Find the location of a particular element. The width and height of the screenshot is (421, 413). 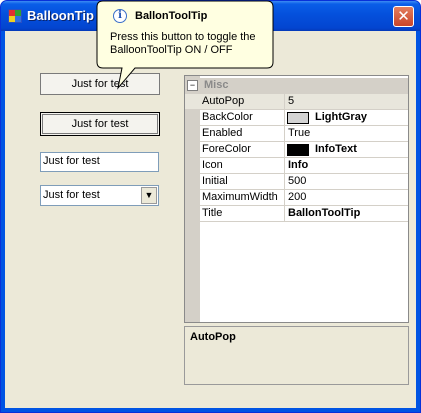

window-title: BalloonTip T is located at coordinates (66, 15).